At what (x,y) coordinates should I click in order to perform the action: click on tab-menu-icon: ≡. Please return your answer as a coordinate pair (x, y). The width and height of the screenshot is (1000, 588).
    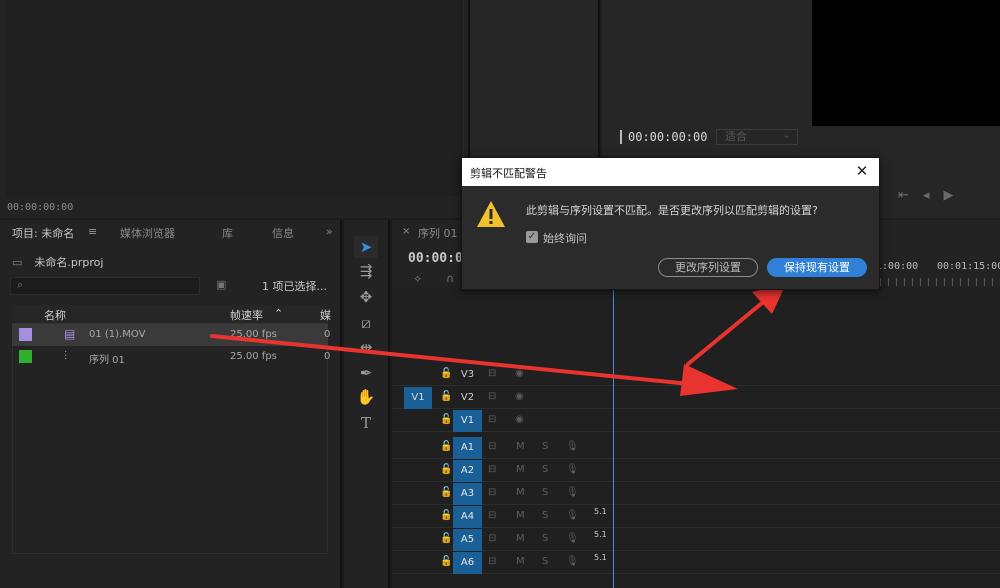
    Looking at the image, I should click on (92, 231).